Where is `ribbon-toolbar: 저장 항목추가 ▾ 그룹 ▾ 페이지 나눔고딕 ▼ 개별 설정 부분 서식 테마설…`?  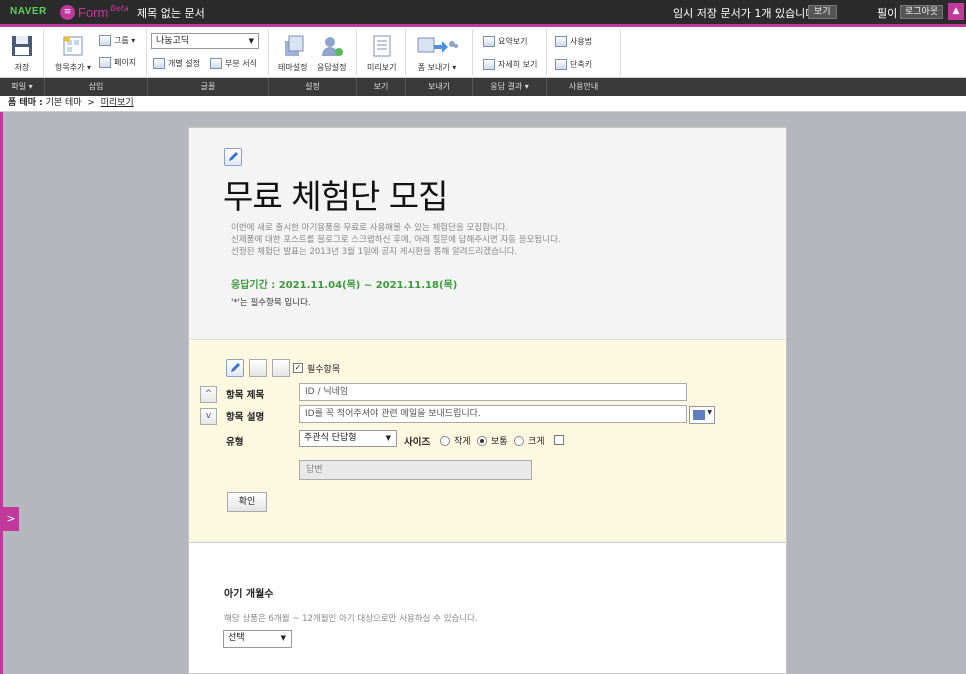 ribbon-toolbar: 저장 항목추가 ▾ 그룹 ▾ 페이지 나눔고딕 ▼ 개별 설정 부분 서식 테마설… is located at coordinates (483, 52).